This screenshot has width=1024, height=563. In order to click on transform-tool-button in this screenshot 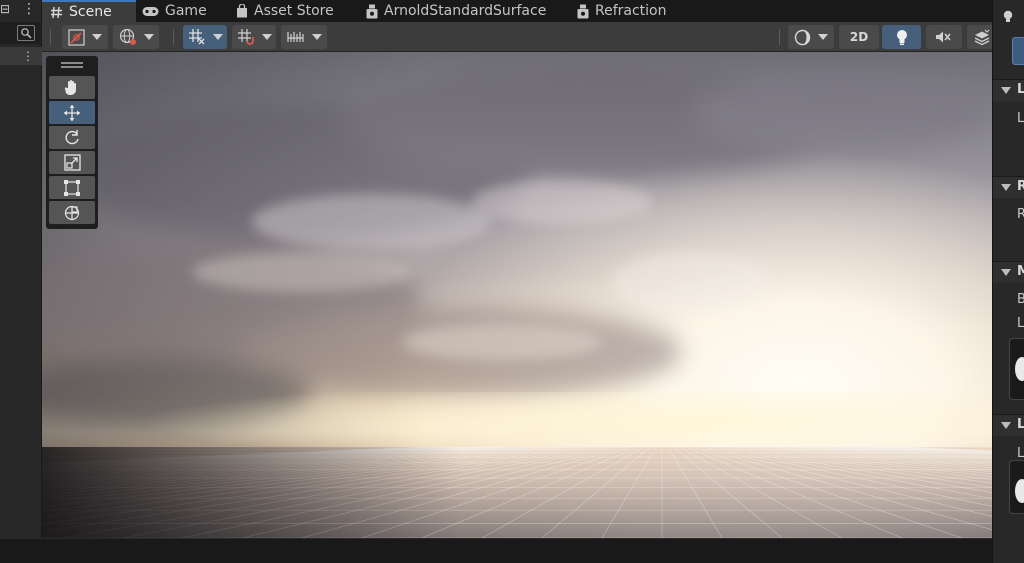, I will do `click(72, 212)`.